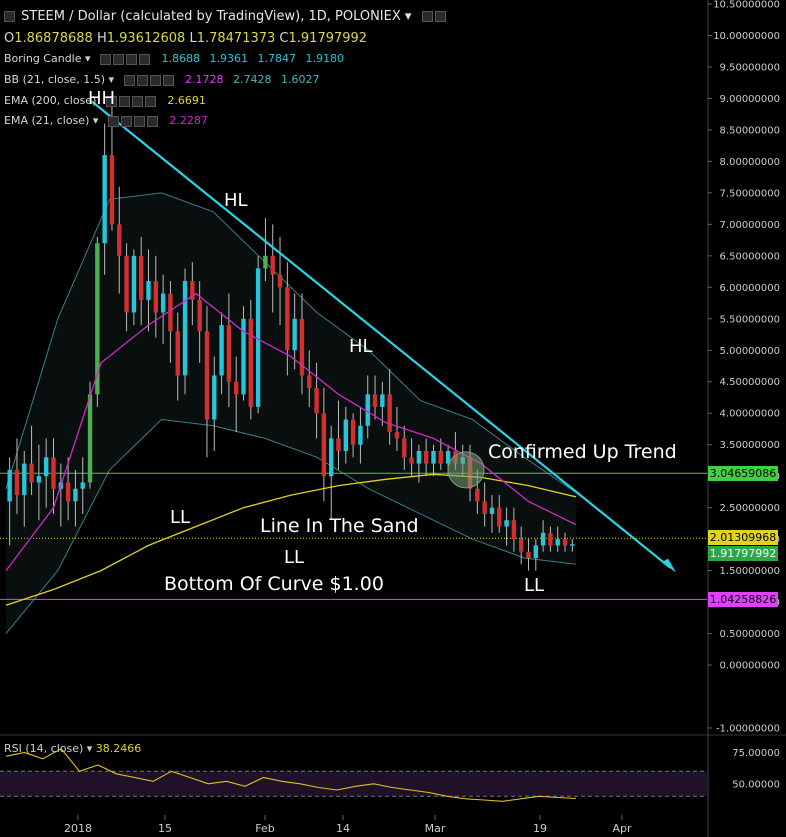 The image size is (786, 837). What do you see at coordinates (106, 120) in the screenshot?
I see `ema21-legend: EMA (21, close) ▾ 2.2287` at bounding box center [106, 120].